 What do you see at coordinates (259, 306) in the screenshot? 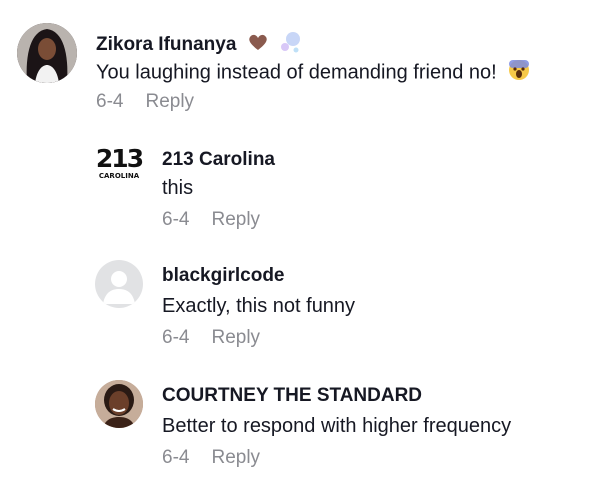
I see `comment-text: Exactly, this not funny` at bounding box center [259, 306].